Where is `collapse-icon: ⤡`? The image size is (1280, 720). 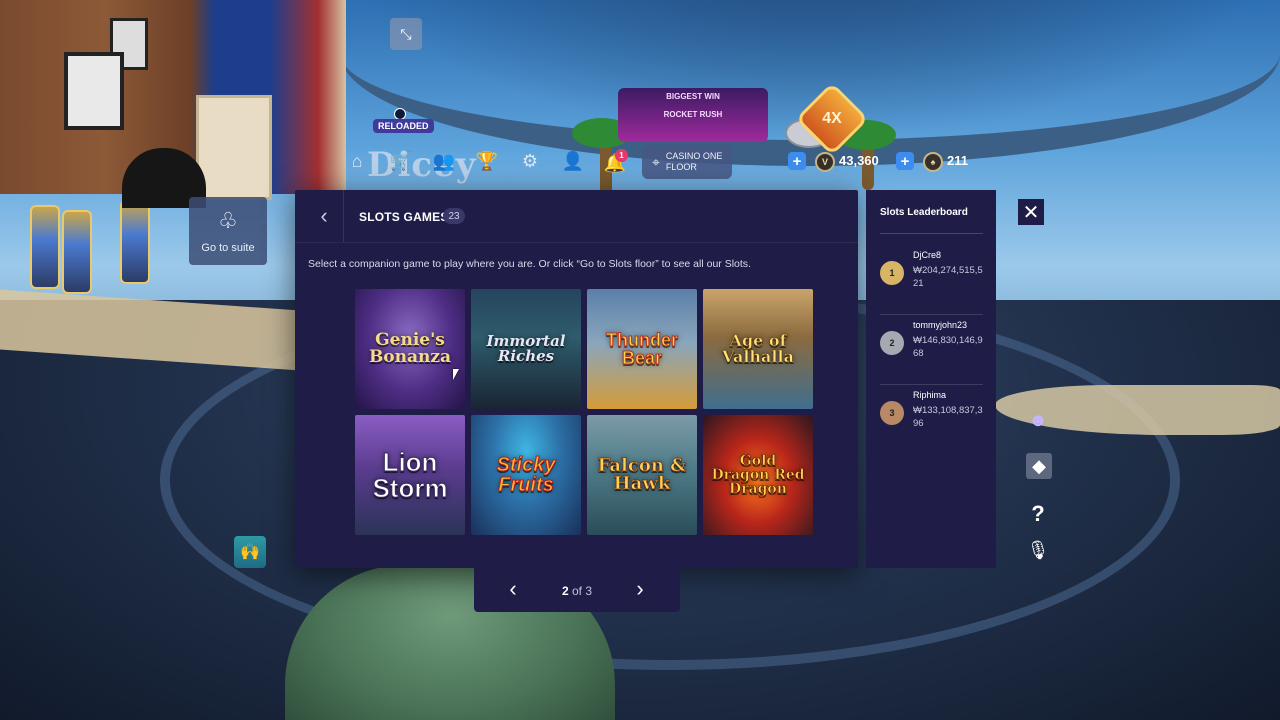
collapse-icon: ⤡ is located at coordinates (406, 34).